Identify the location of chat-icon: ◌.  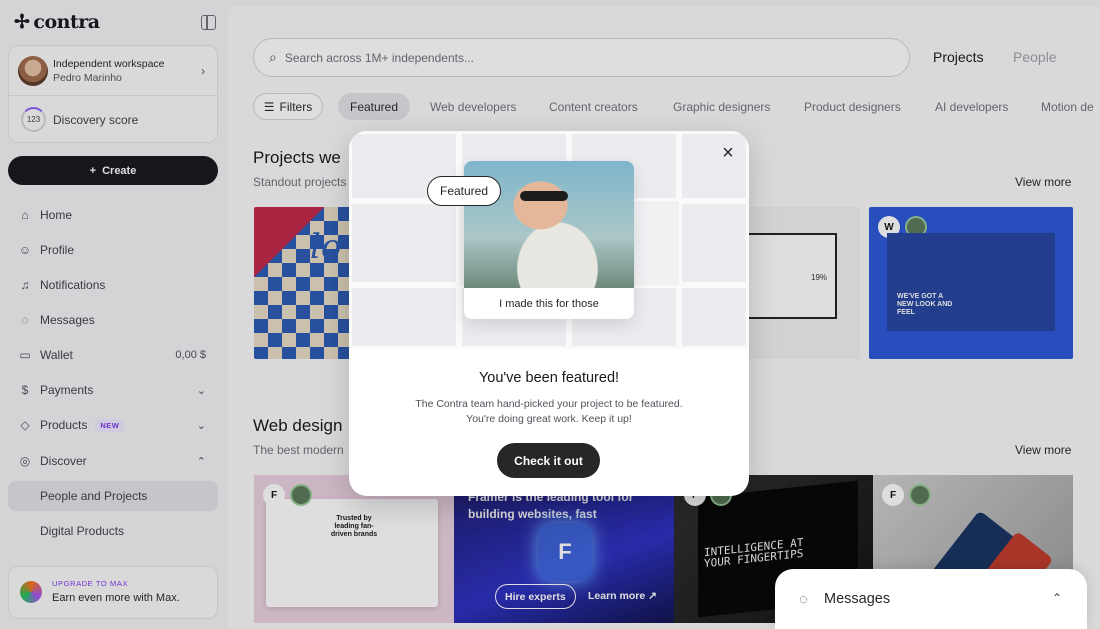
(803, 599).